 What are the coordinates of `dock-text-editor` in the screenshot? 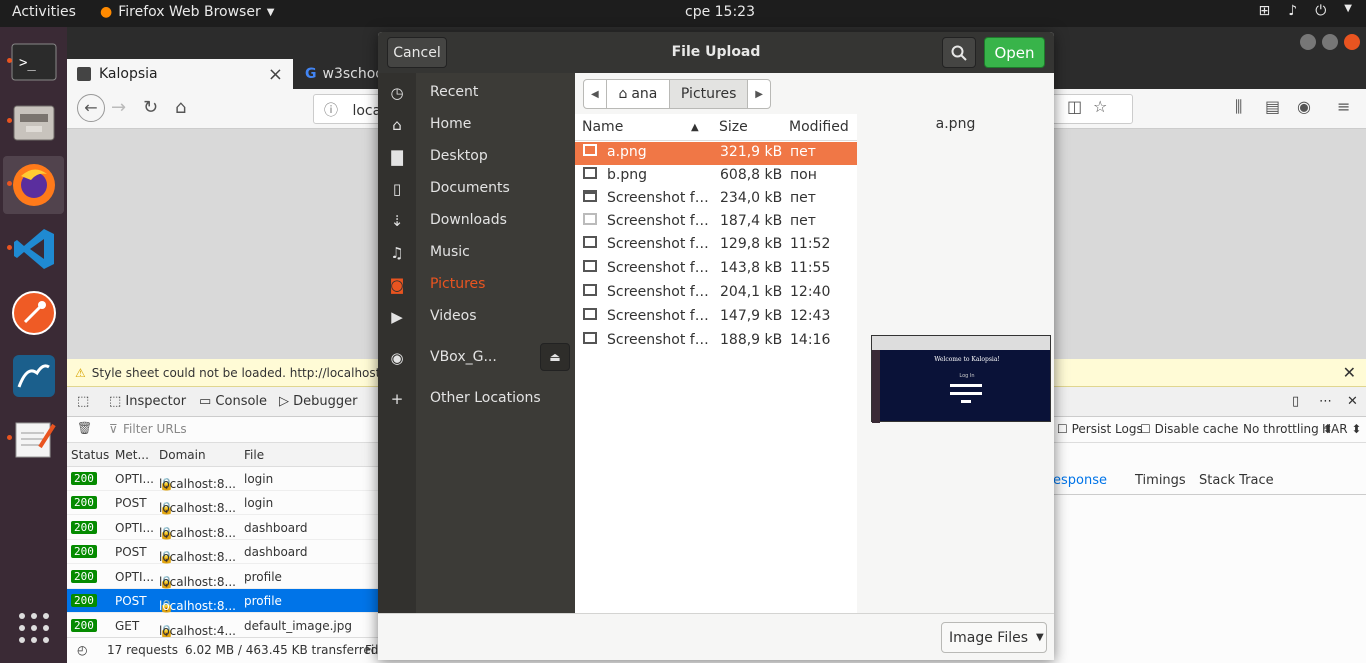 It's located at (33, 439).